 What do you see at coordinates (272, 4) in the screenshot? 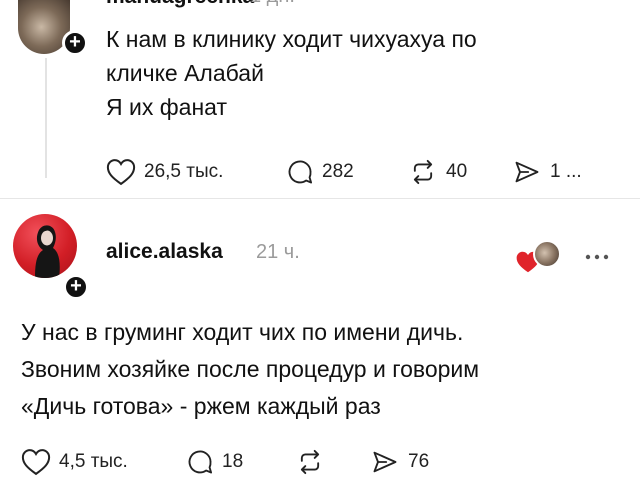
I see `post-time: 1 дн.` at bounding box center [272, 4].